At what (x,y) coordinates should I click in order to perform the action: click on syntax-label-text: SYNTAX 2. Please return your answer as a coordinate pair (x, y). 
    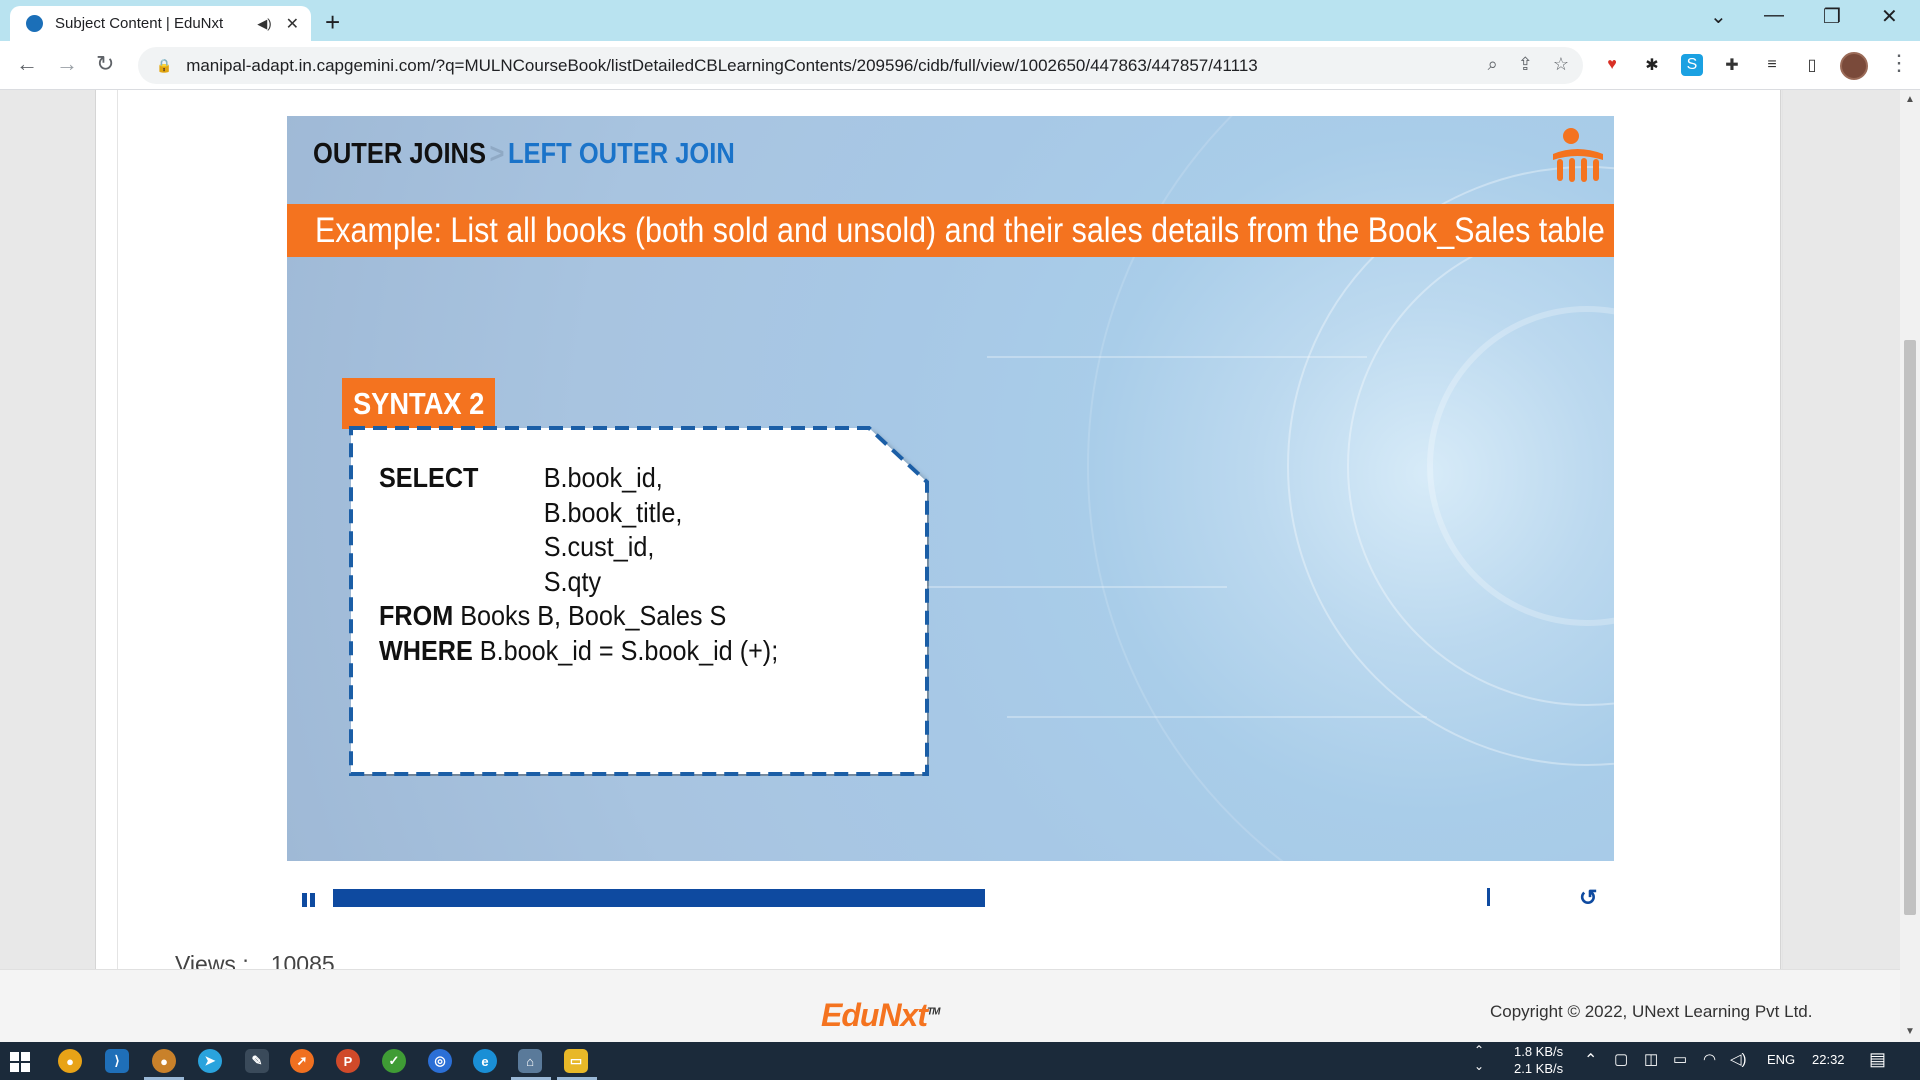
    Looking at the image, I should click on (418, 403).